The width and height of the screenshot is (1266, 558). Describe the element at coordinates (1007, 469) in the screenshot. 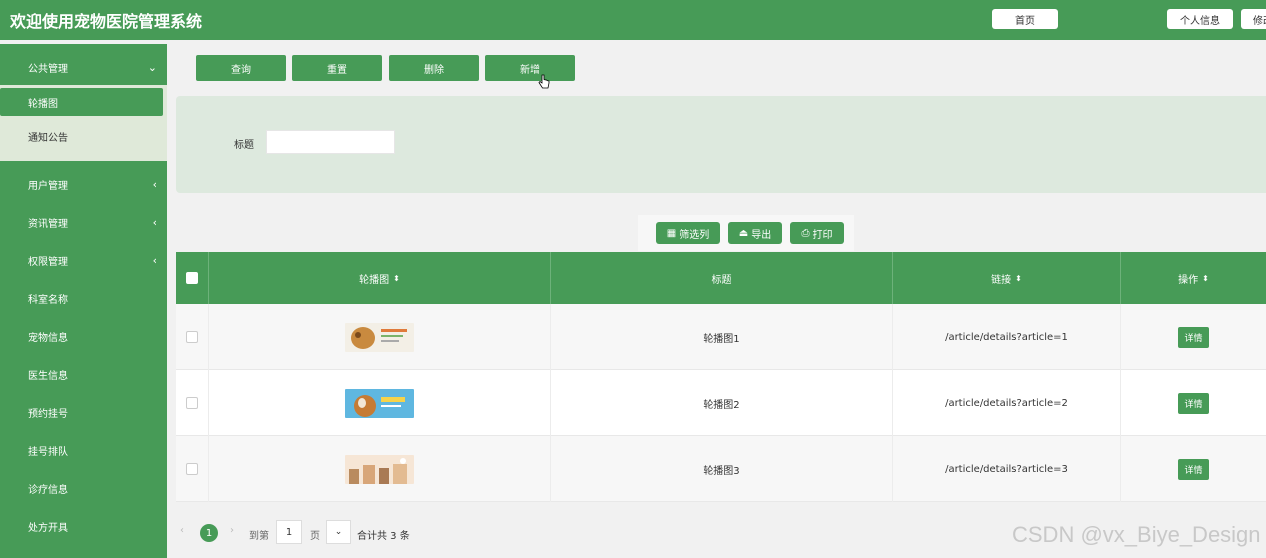

I see `link-cell: /article/details?article=3` at that location.